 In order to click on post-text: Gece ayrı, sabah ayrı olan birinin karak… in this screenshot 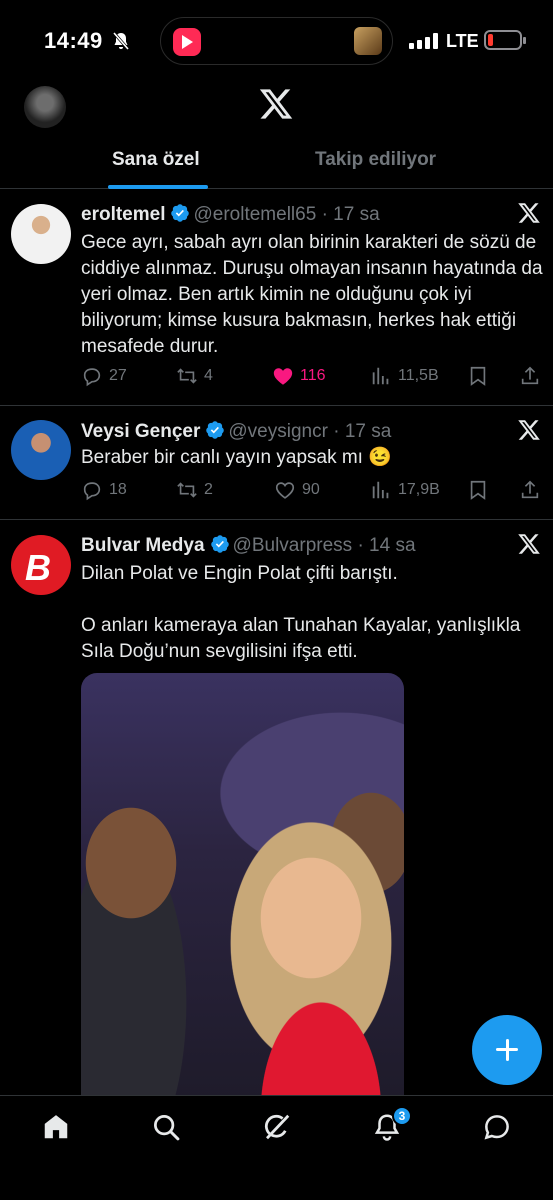, I will do `click(312, 294)`.